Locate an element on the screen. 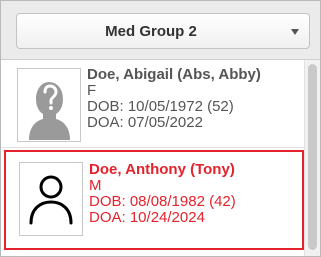 Image resolution: width=321 pixels, height=257 pixels. patient-doa: DOA: 07/05/2022 is located at coordinates (145, 122).